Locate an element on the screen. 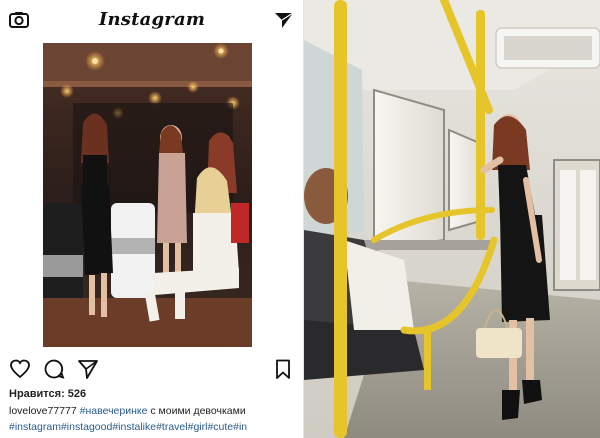 The width and height of the screenshot is (600, 438). bookmark-icon is located at coordinates (283, 369).